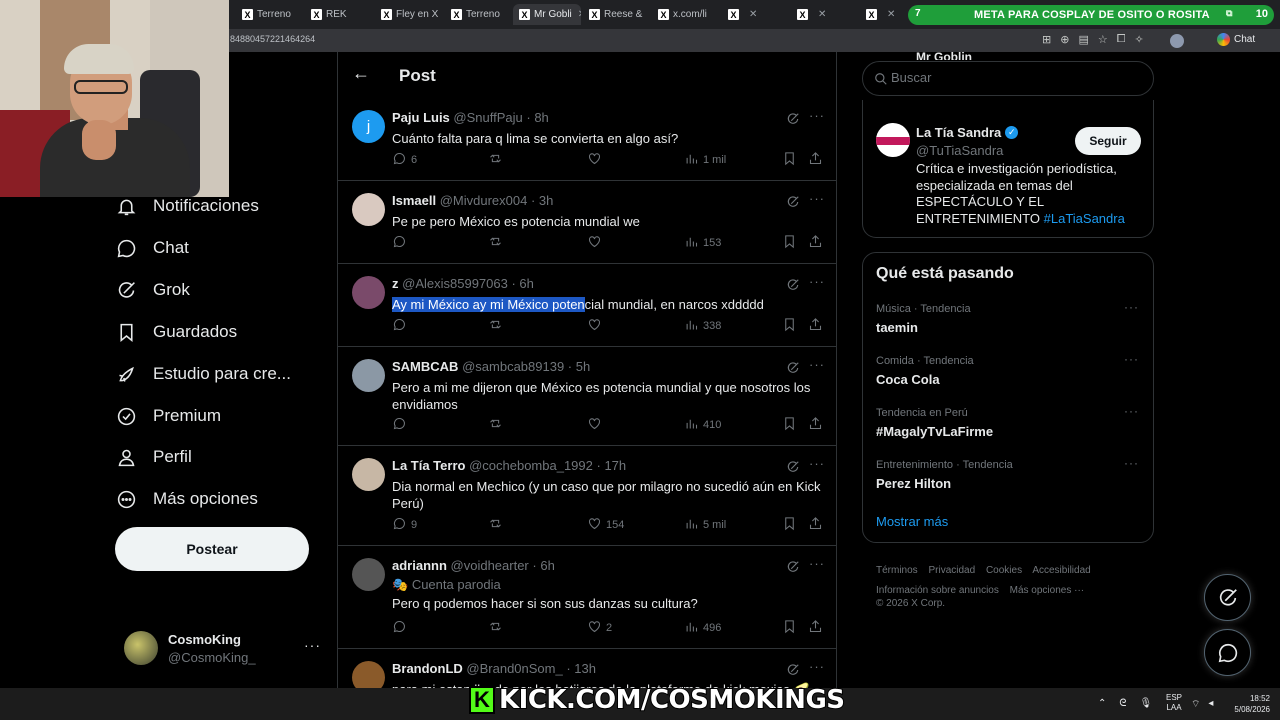 The height and width of the screenshot is (720, 1280). Describe the element at coordinates (1004, 570) in the screenshot. I see `footer-link: Cookies` at that location.